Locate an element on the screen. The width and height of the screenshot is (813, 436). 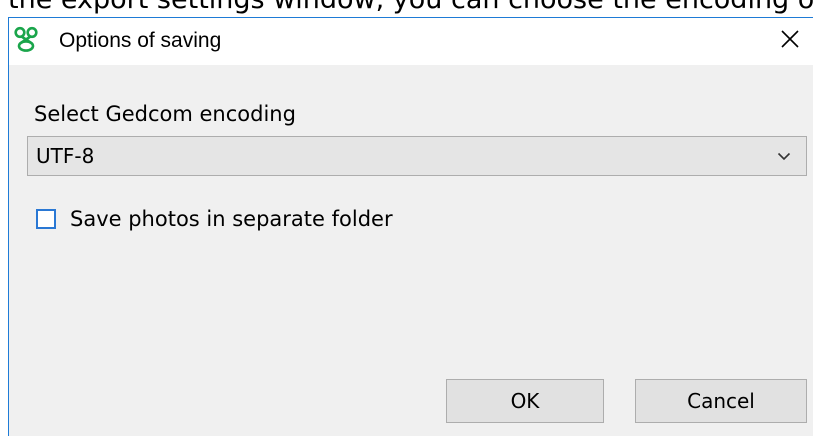
save-photos-checkbox is located at coordinates (46, 219).